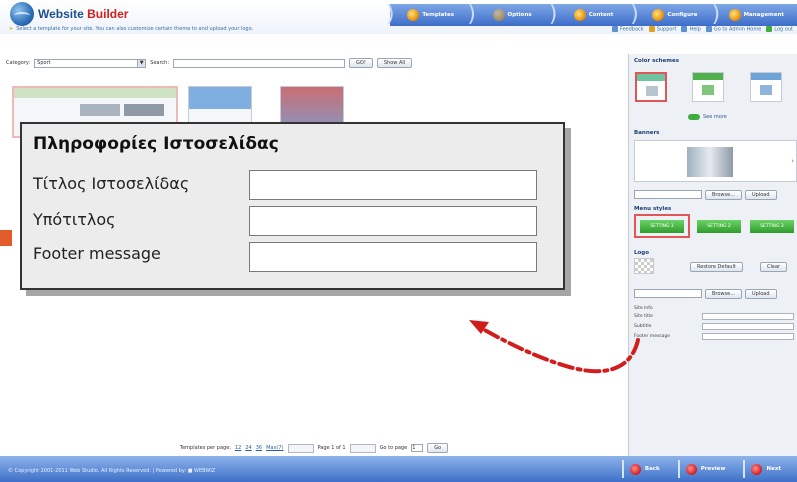 The height and width of the screenshot is (482, 797). What do you see at coordinates (362, 448) in the screenshot?
I see `next-page-button` at bounding box center [362, 448].